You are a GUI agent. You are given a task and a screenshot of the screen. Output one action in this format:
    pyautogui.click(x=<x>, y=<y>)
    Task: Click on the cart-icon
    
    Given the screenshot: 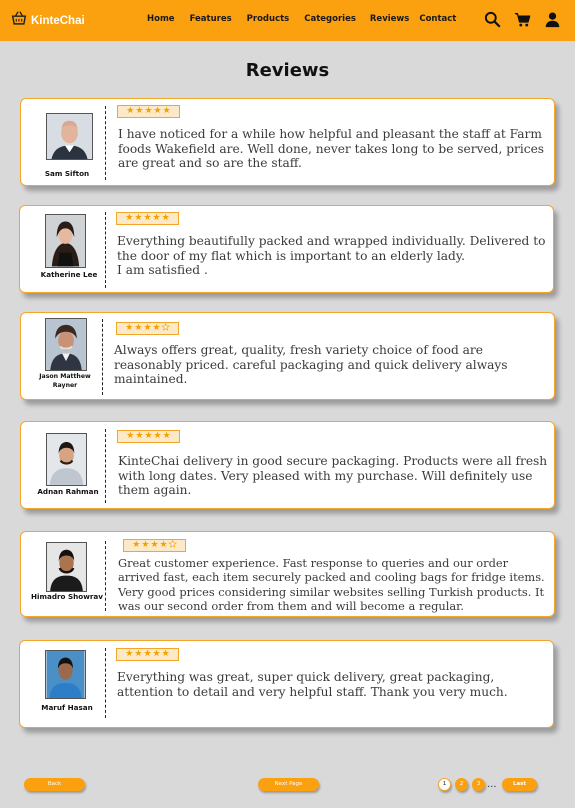 What is the action you would take?
    pyautogui.click(x=522, y=22)
    